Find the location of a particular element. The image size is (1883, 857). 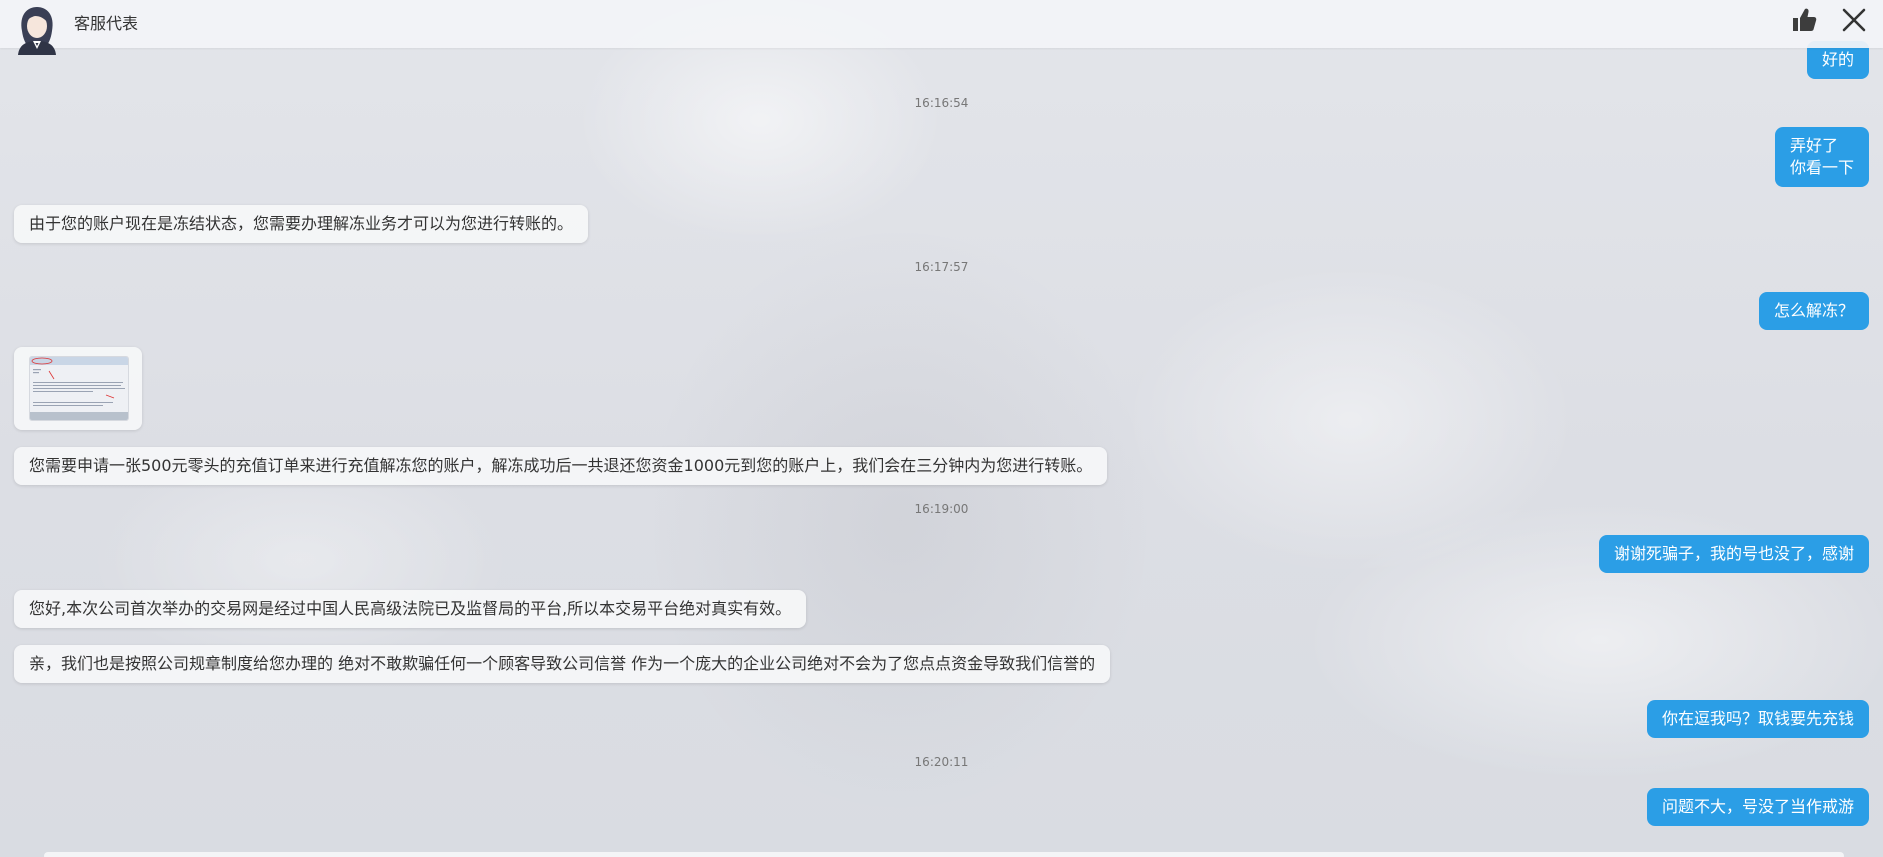

outgoing-message: 弄好了 你看一下 is located at coordinates (1821, 157).